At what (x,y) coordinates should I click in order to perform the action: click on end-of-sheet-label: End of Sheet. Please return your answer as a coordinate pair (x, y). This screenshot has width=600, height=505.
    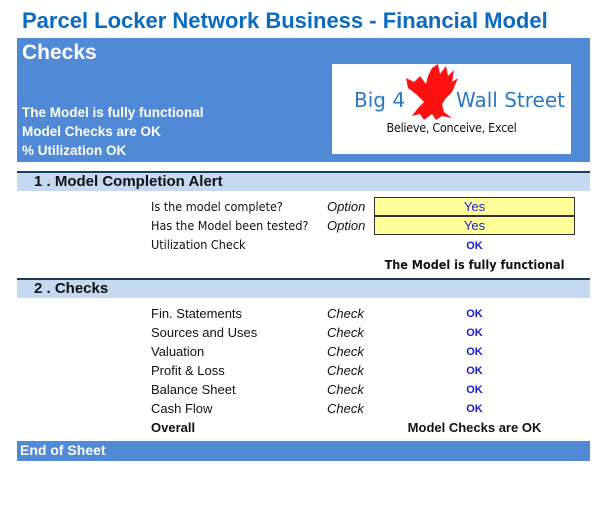
    Looking at the image, I should click on (63, 450).